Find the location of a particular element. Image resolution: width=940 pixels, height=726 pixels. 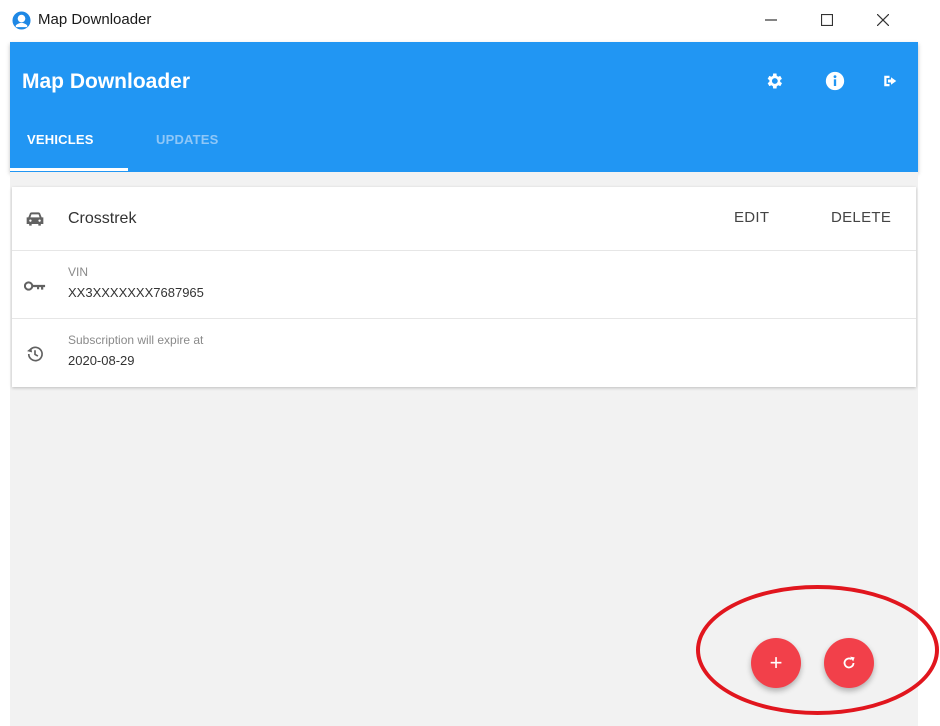

info-button is located at coordinates (835, 81).